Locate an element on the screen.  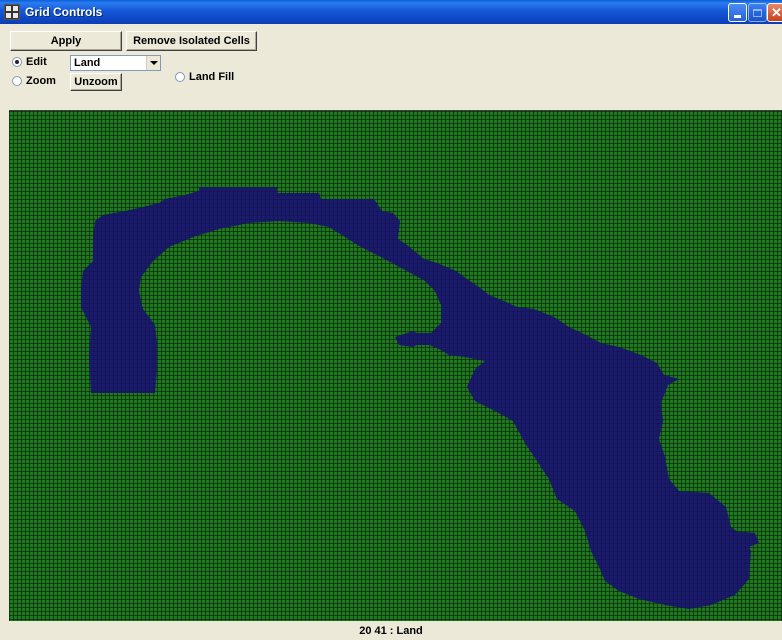
status-bar: 20 41 : Land is located at coordinates (391, 630).